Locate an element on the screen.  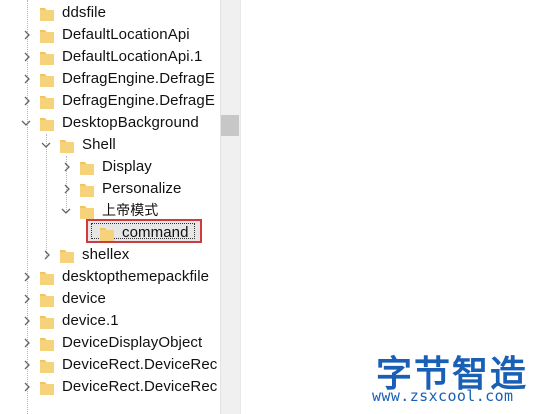
tree-node-label: command is located at coordinates (155, 232).